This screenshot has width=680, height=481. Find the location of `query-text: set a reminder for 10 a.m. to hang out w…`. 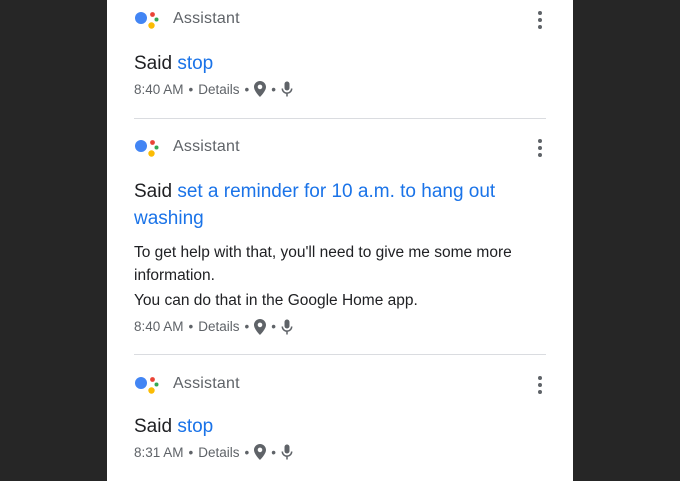

query-text: set a reminder for 10 a.m. to hang out w… is located at coordinates (314, 205).